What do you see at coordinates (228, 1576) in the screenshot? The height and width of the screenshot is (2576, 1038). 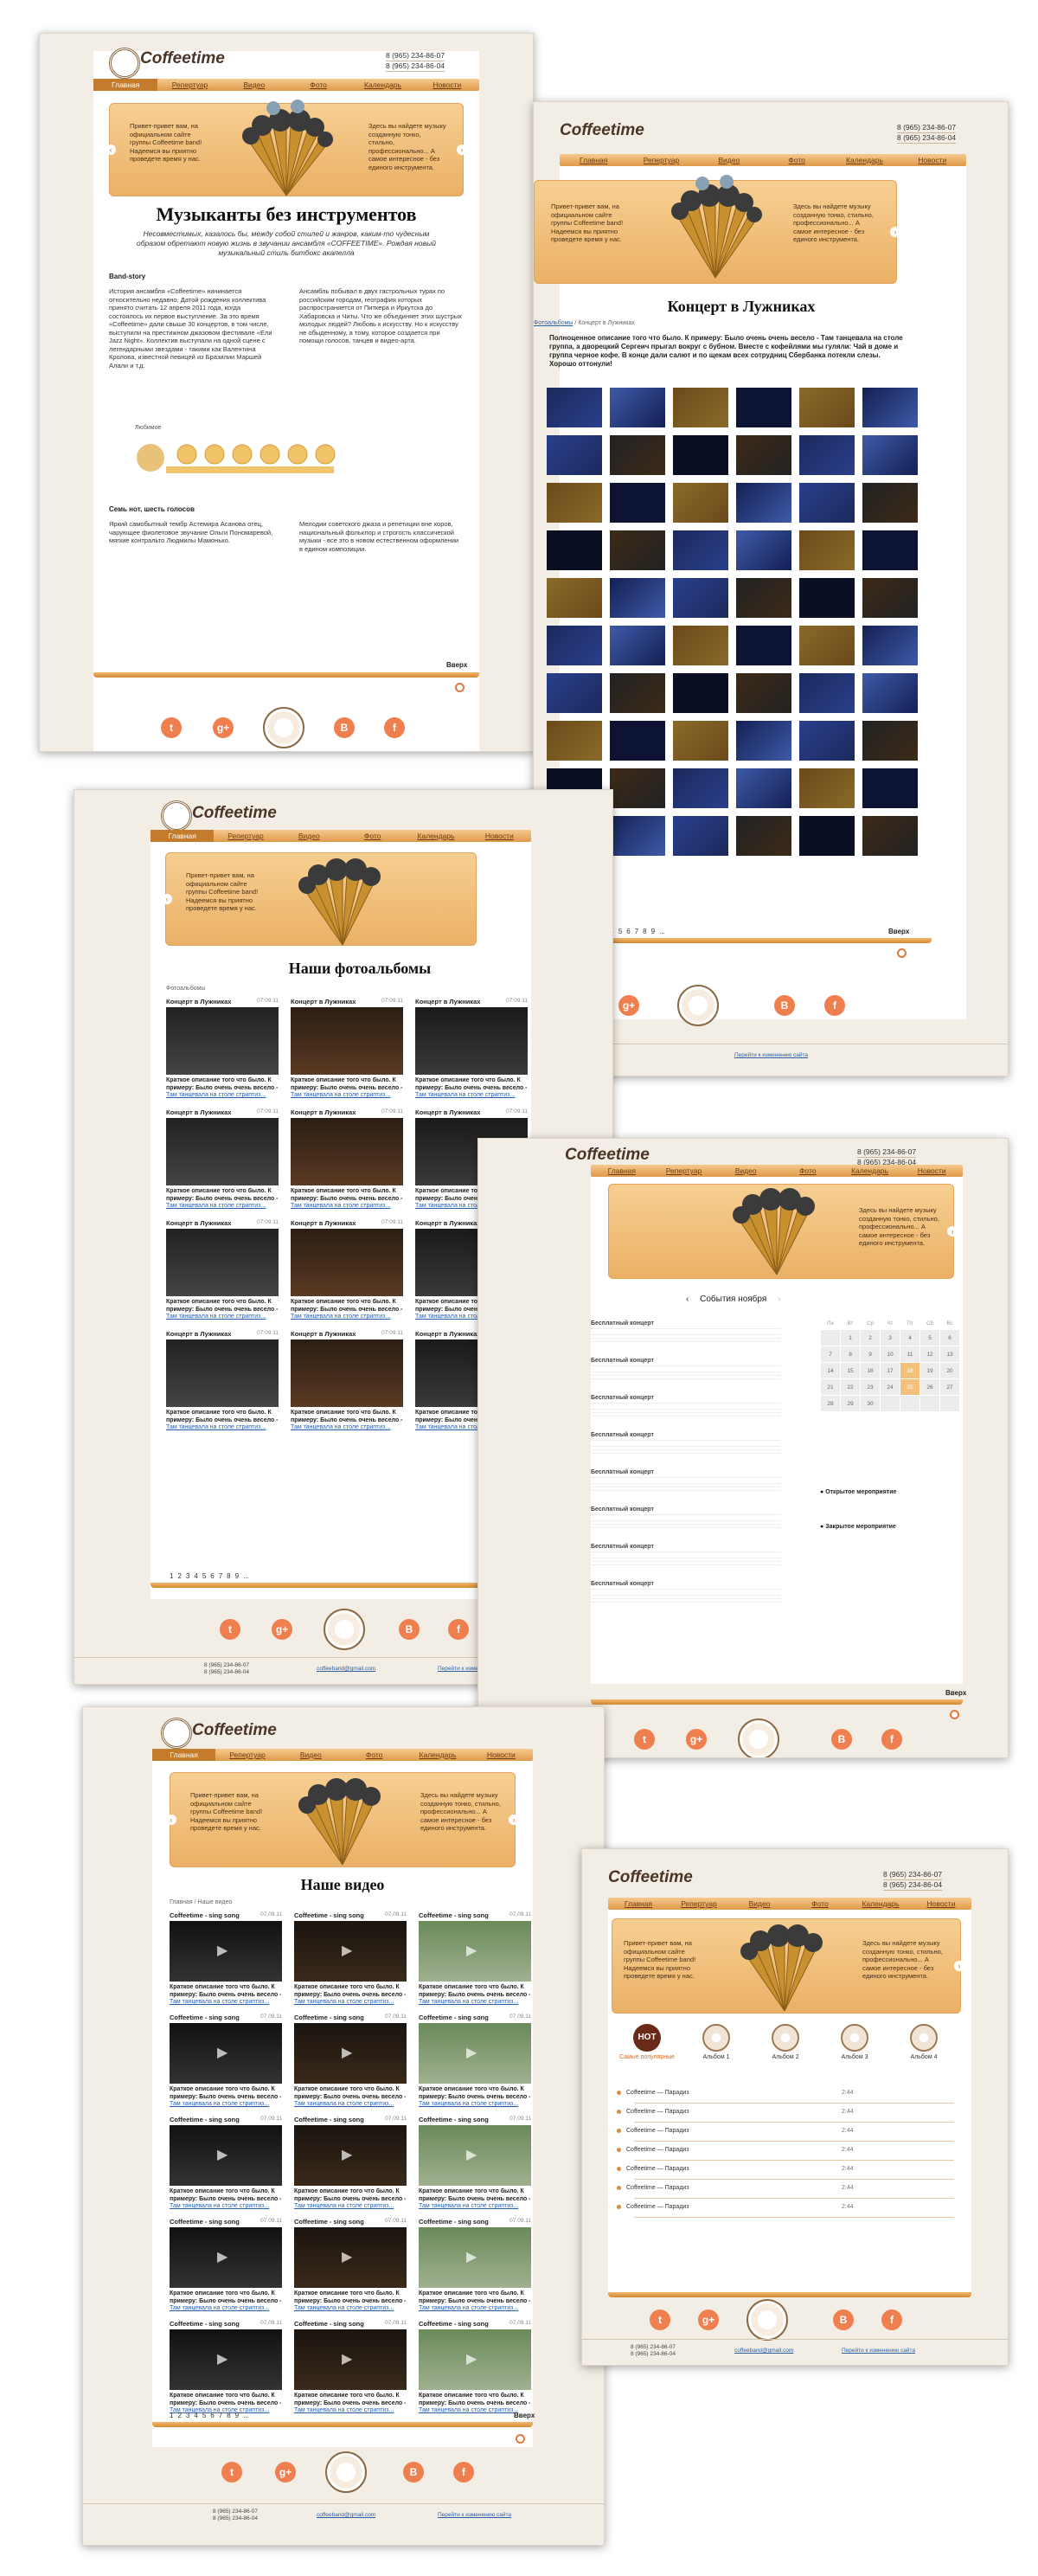 I see `page-link: 8` at bounding box center [228, 1576].